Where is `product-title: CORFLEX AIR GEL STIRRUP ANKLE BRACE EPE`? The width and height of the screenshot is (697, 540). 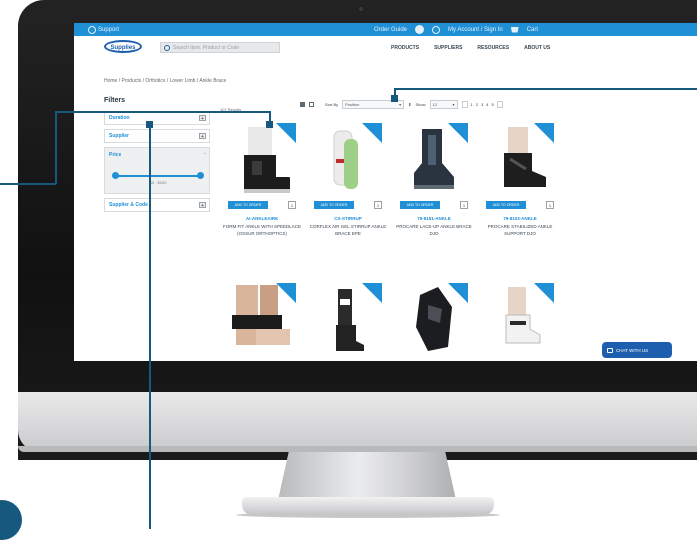 product-title: CORFLEX AIR GEL STIRRUP ANKLE BRACE EPE is located at coordinates (348, 230).